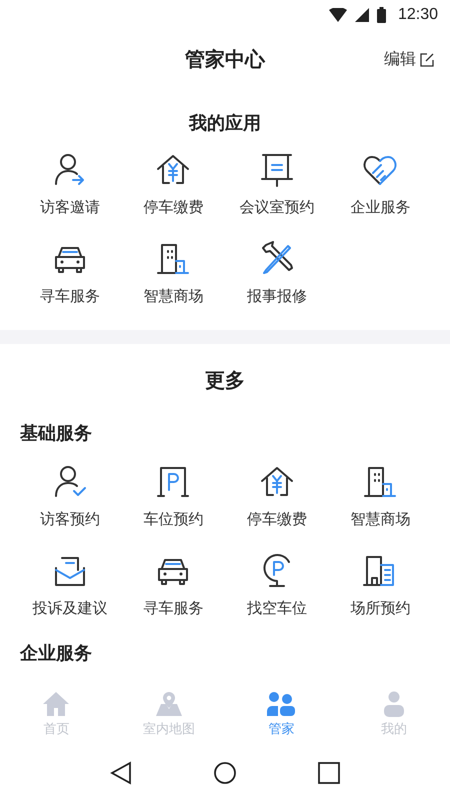 This screenshot has width=450, height=800. Describe the element at coordinates (361, 15) in the screenshot. I see `signal-icon` at that location.